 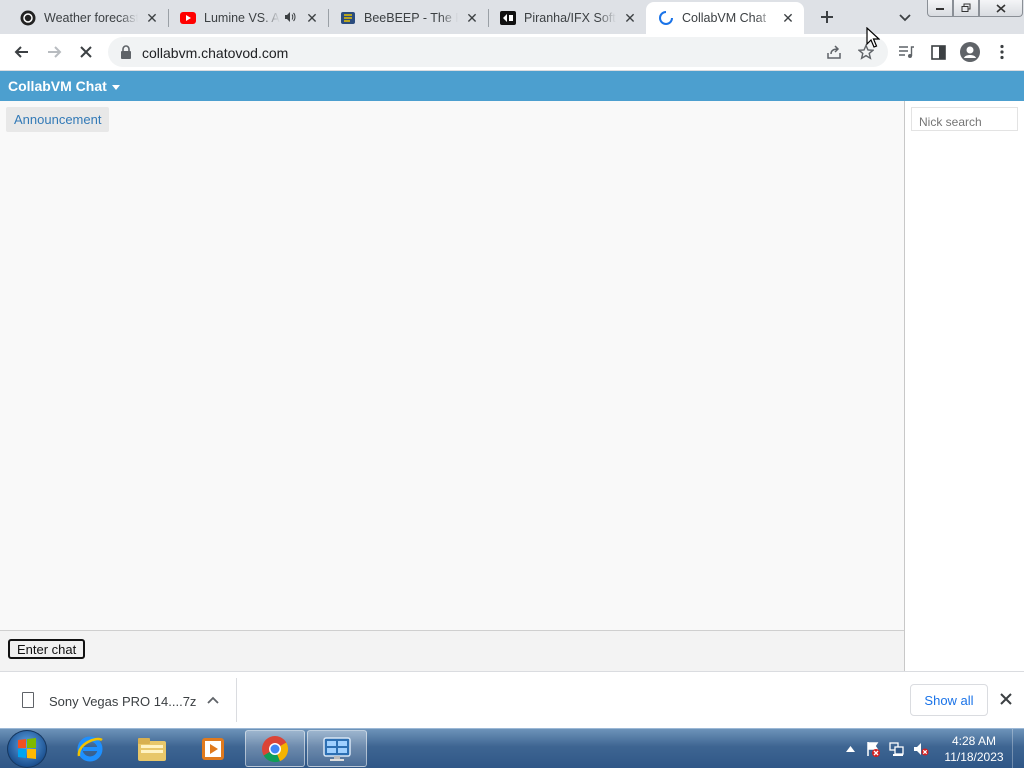 What do you see at coordinates (28, 700) in the screenshot?
I see `file-icon` at bounding box center [28, 700].